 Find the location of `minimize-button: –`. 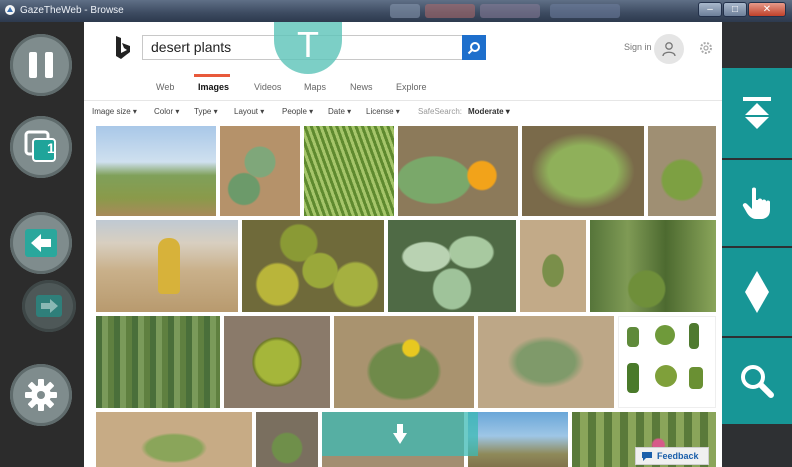

minimize-button: – is located at coordinates (710, 9).